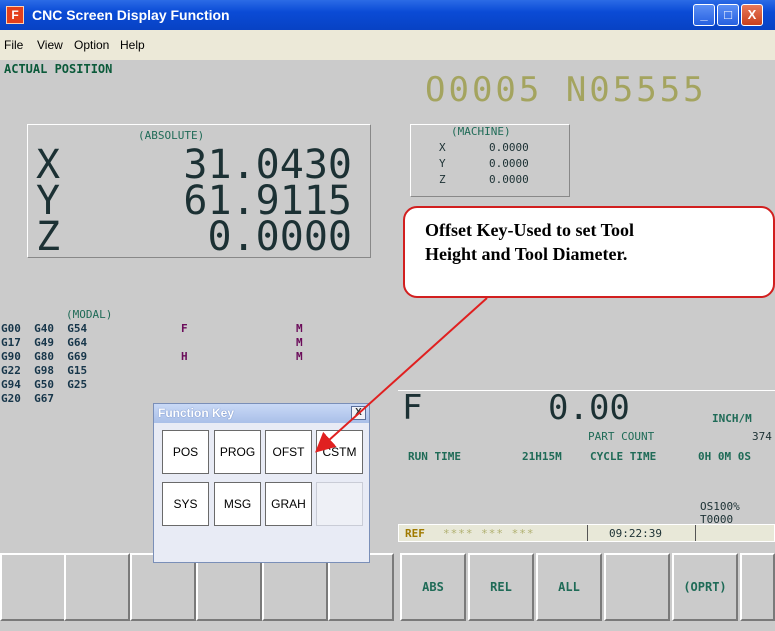 Image resolution: width=775 pixels, height=631 pixels. What do you see at coordinates (566, 90) in the screenshot?
I see `program-number: O0005 N05555` at bounding box center [566, 90].